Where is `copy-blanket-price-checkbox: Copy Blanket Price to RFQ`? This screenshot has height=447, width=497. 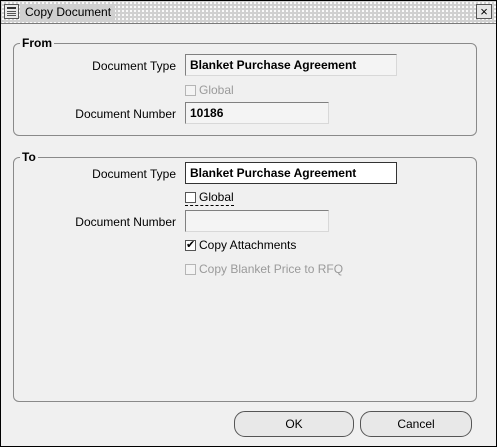
copy-blanket-price-checkbox: Copy Blanket Price to RFQ is located at coordinates (264, 269).